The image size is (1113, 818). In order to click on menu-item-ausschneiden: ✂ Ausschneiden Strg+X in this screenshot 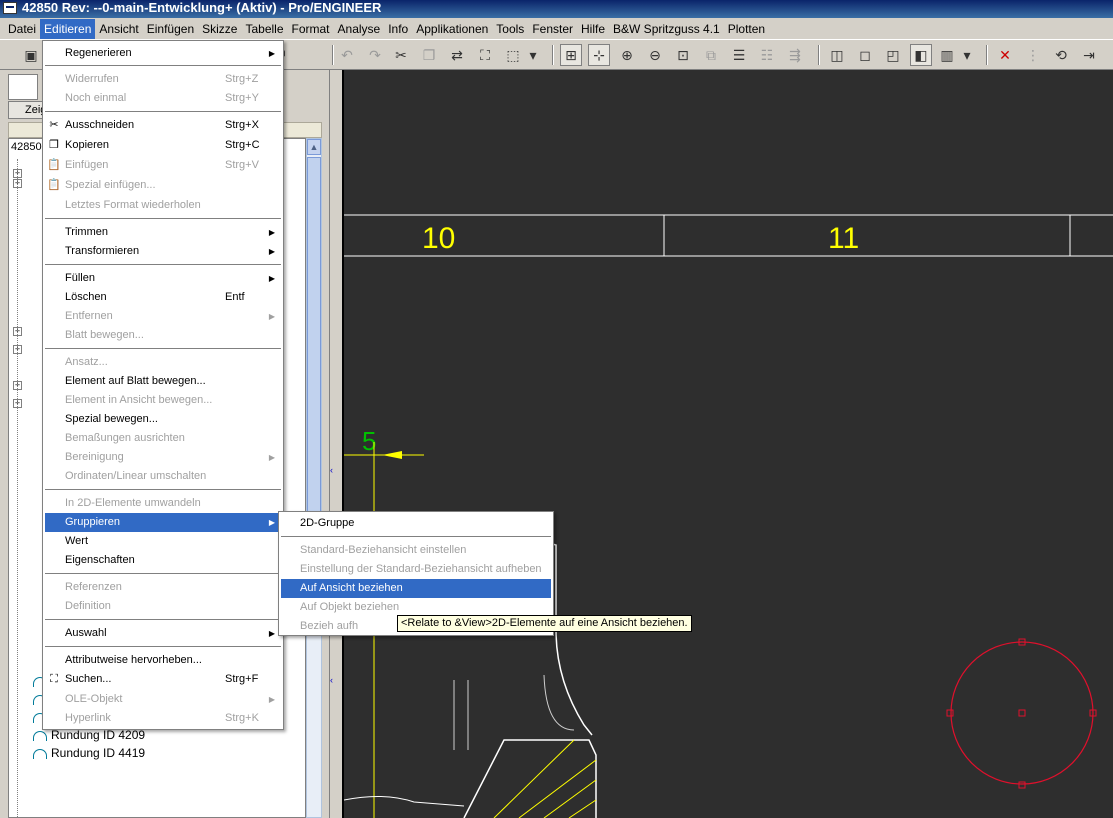, I will do `click(163, 125)`.